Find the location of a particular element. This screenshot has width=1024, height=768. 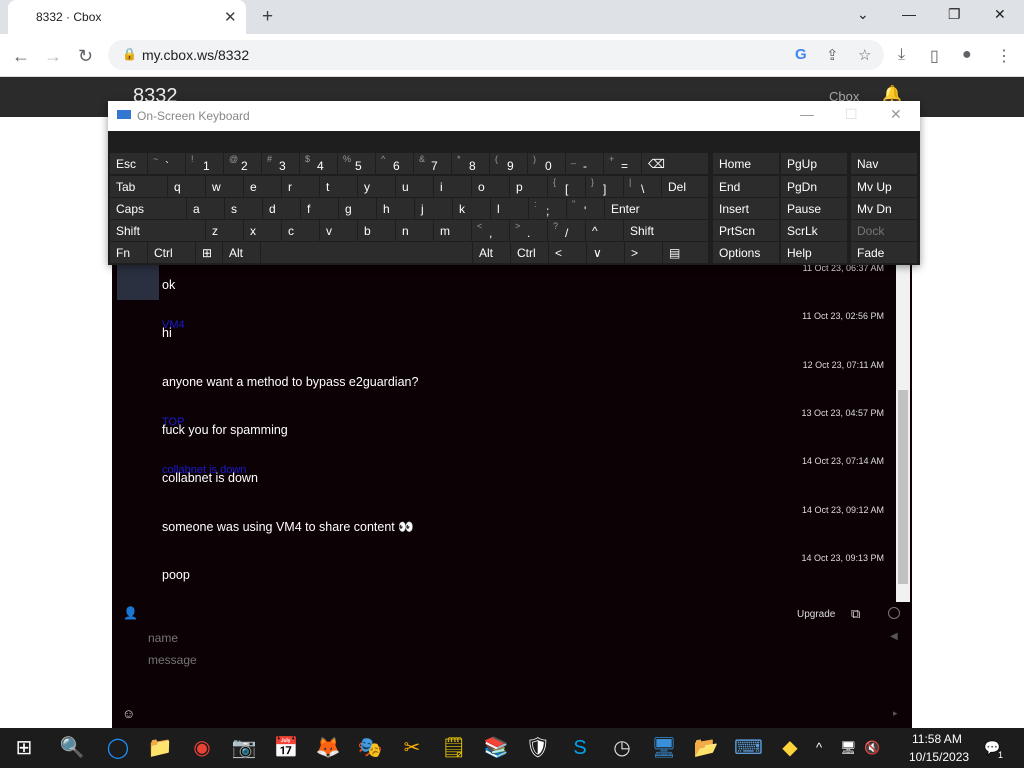

taskbar-app-icon: ✂ is located at coordinates (412, 748).